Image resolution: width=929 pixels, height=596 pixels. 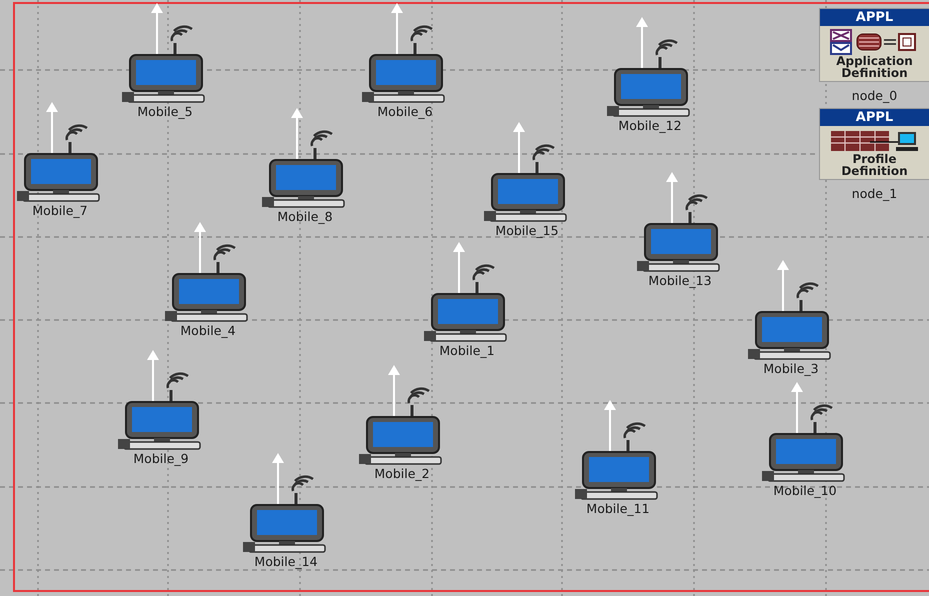 I want to click on node-label: Mobile_7, so click(x=60, y=211).